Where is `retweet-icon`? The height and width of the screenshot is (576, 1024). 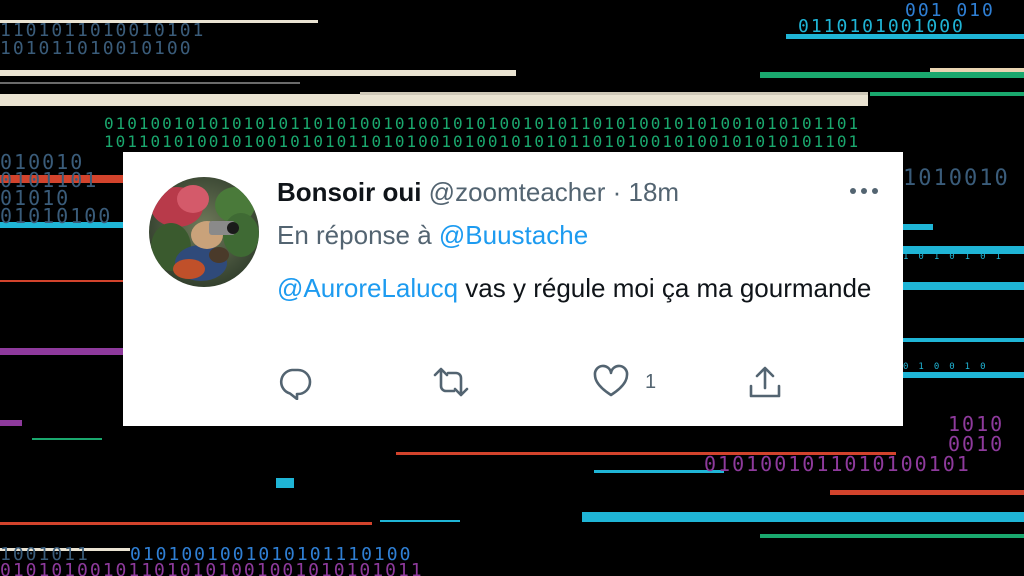 retweet-icon is located at coordinates (451, 382).